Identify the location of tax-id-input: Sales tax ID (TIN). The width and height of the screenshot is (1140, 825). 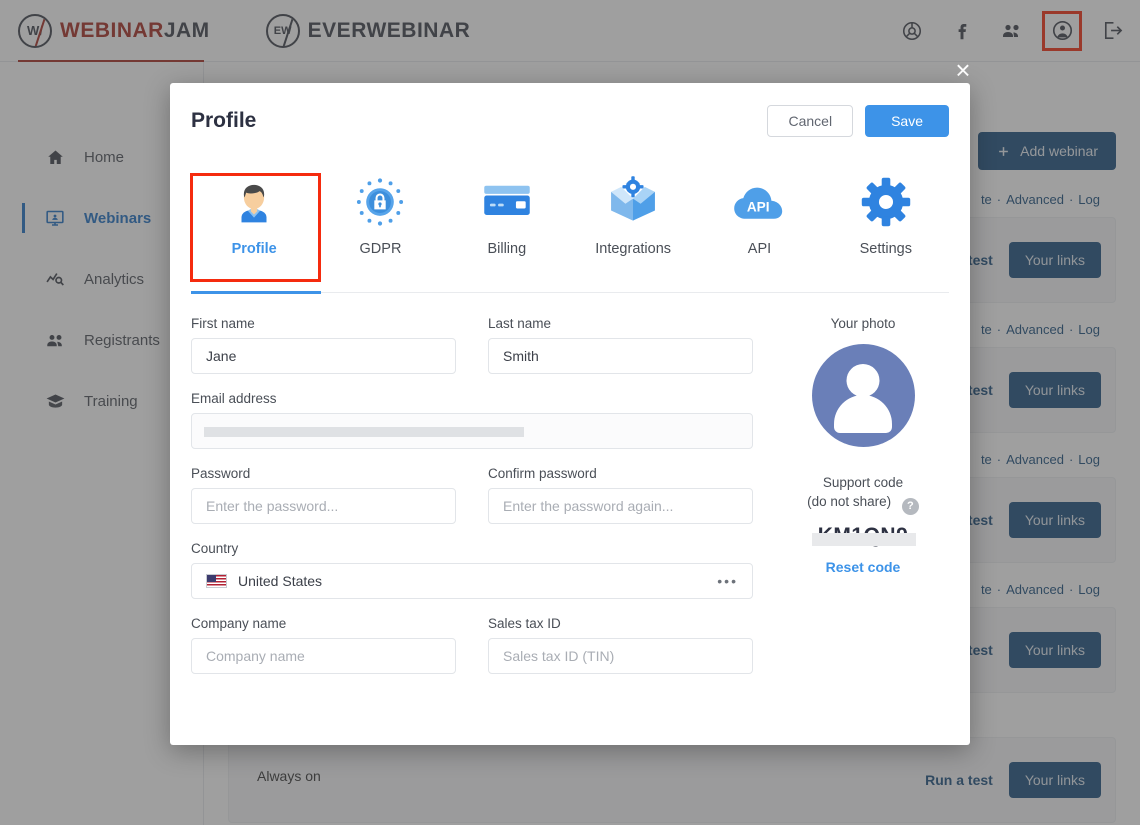
(620, 656).